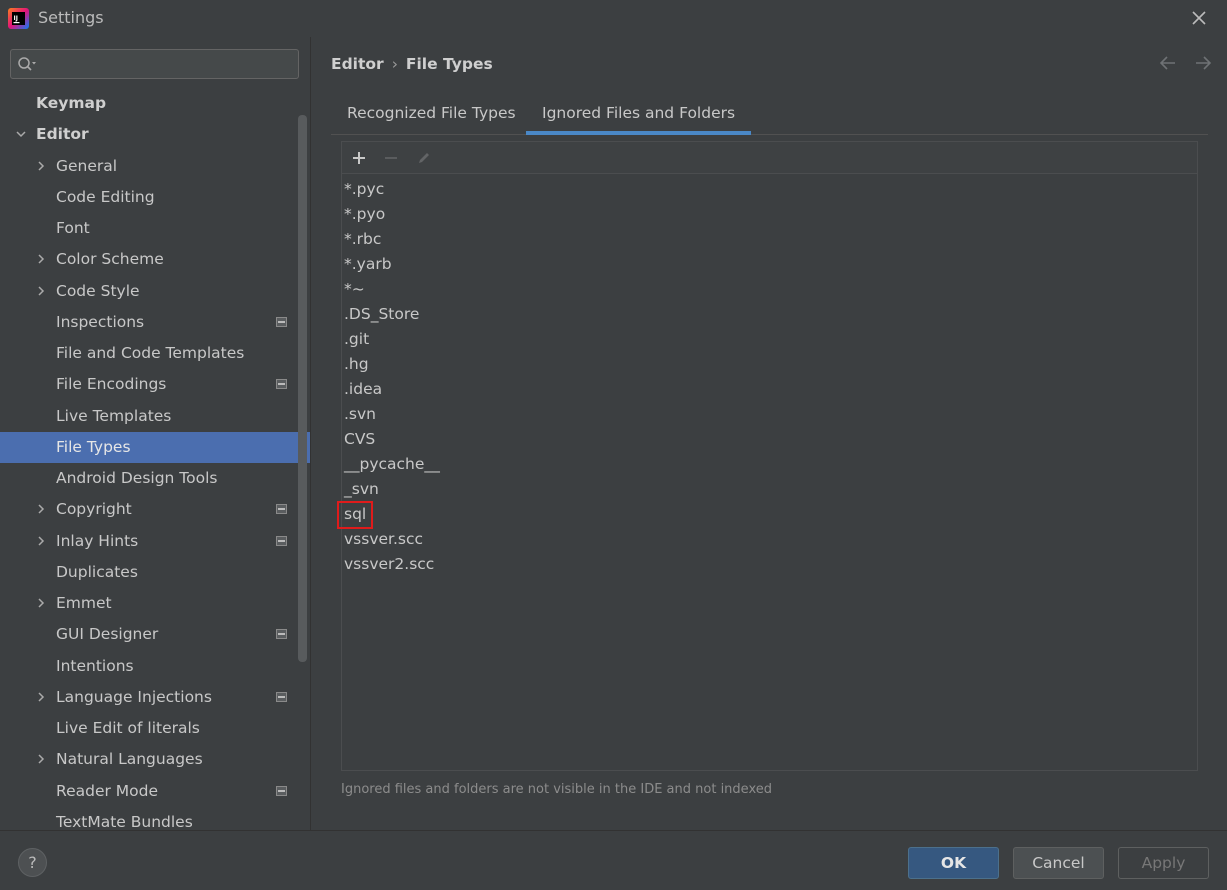 Image resolution: width=1227 pixels, height=890 pixels. What do you see at coordinates (357, 64) in the screenshot?
I see `breadcrumb-parent: Editor` at bounding box center [357, 64].